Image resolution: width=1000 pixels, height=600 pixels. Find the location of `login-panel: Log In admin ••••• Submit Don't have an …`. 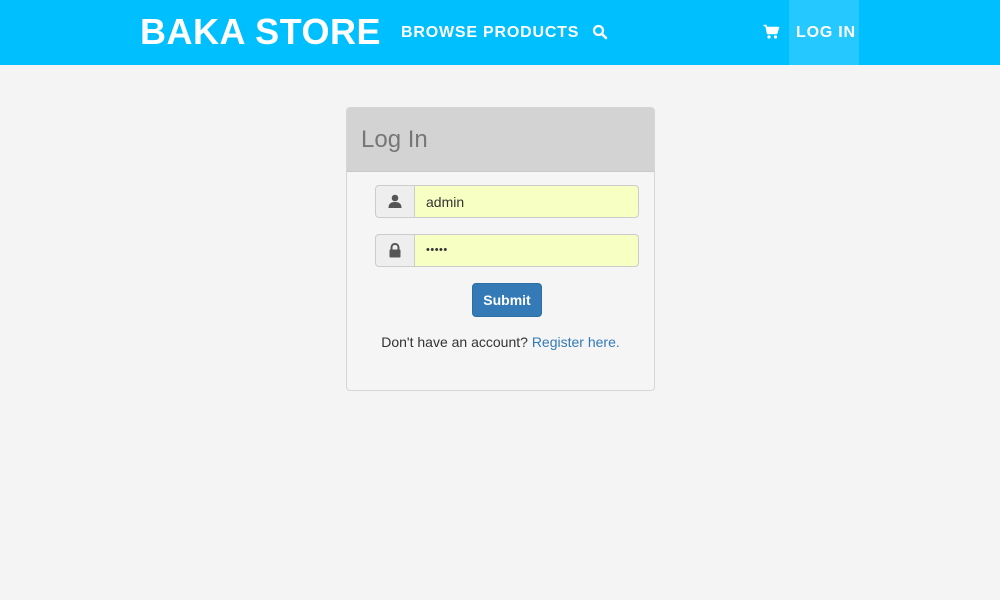

login-panel: Log In admin ••••• Submit Don't have an … is located at coordinates (500, 249).